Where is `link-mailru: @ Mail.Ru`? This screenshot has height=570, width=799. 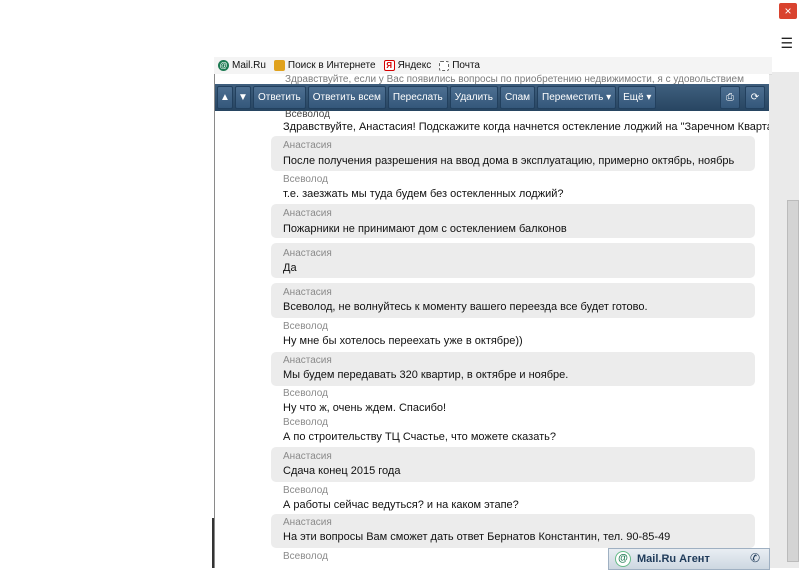 link-mailru: @ Mail.Ru is located at coordinates (242, 65).